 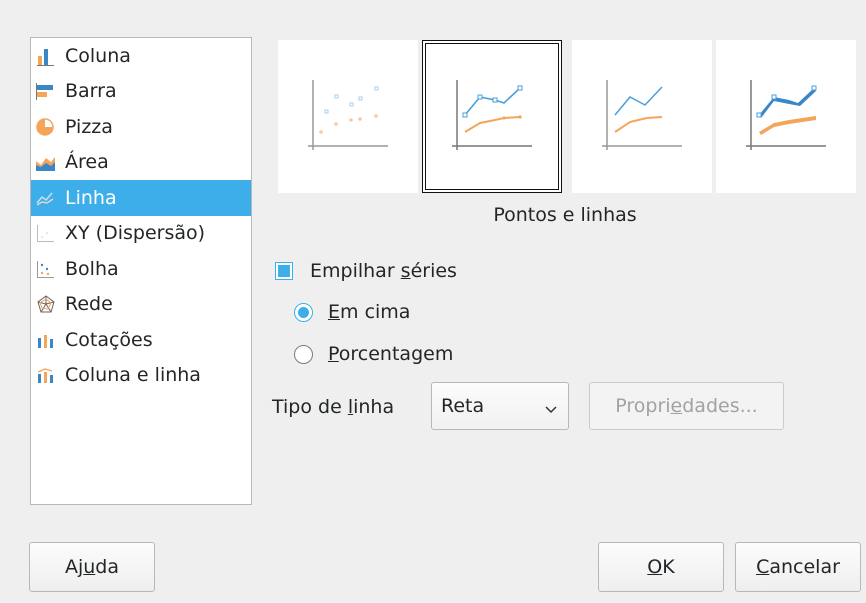 I want to click on chart-type-linha: Linha, so click(x=141, y=198).